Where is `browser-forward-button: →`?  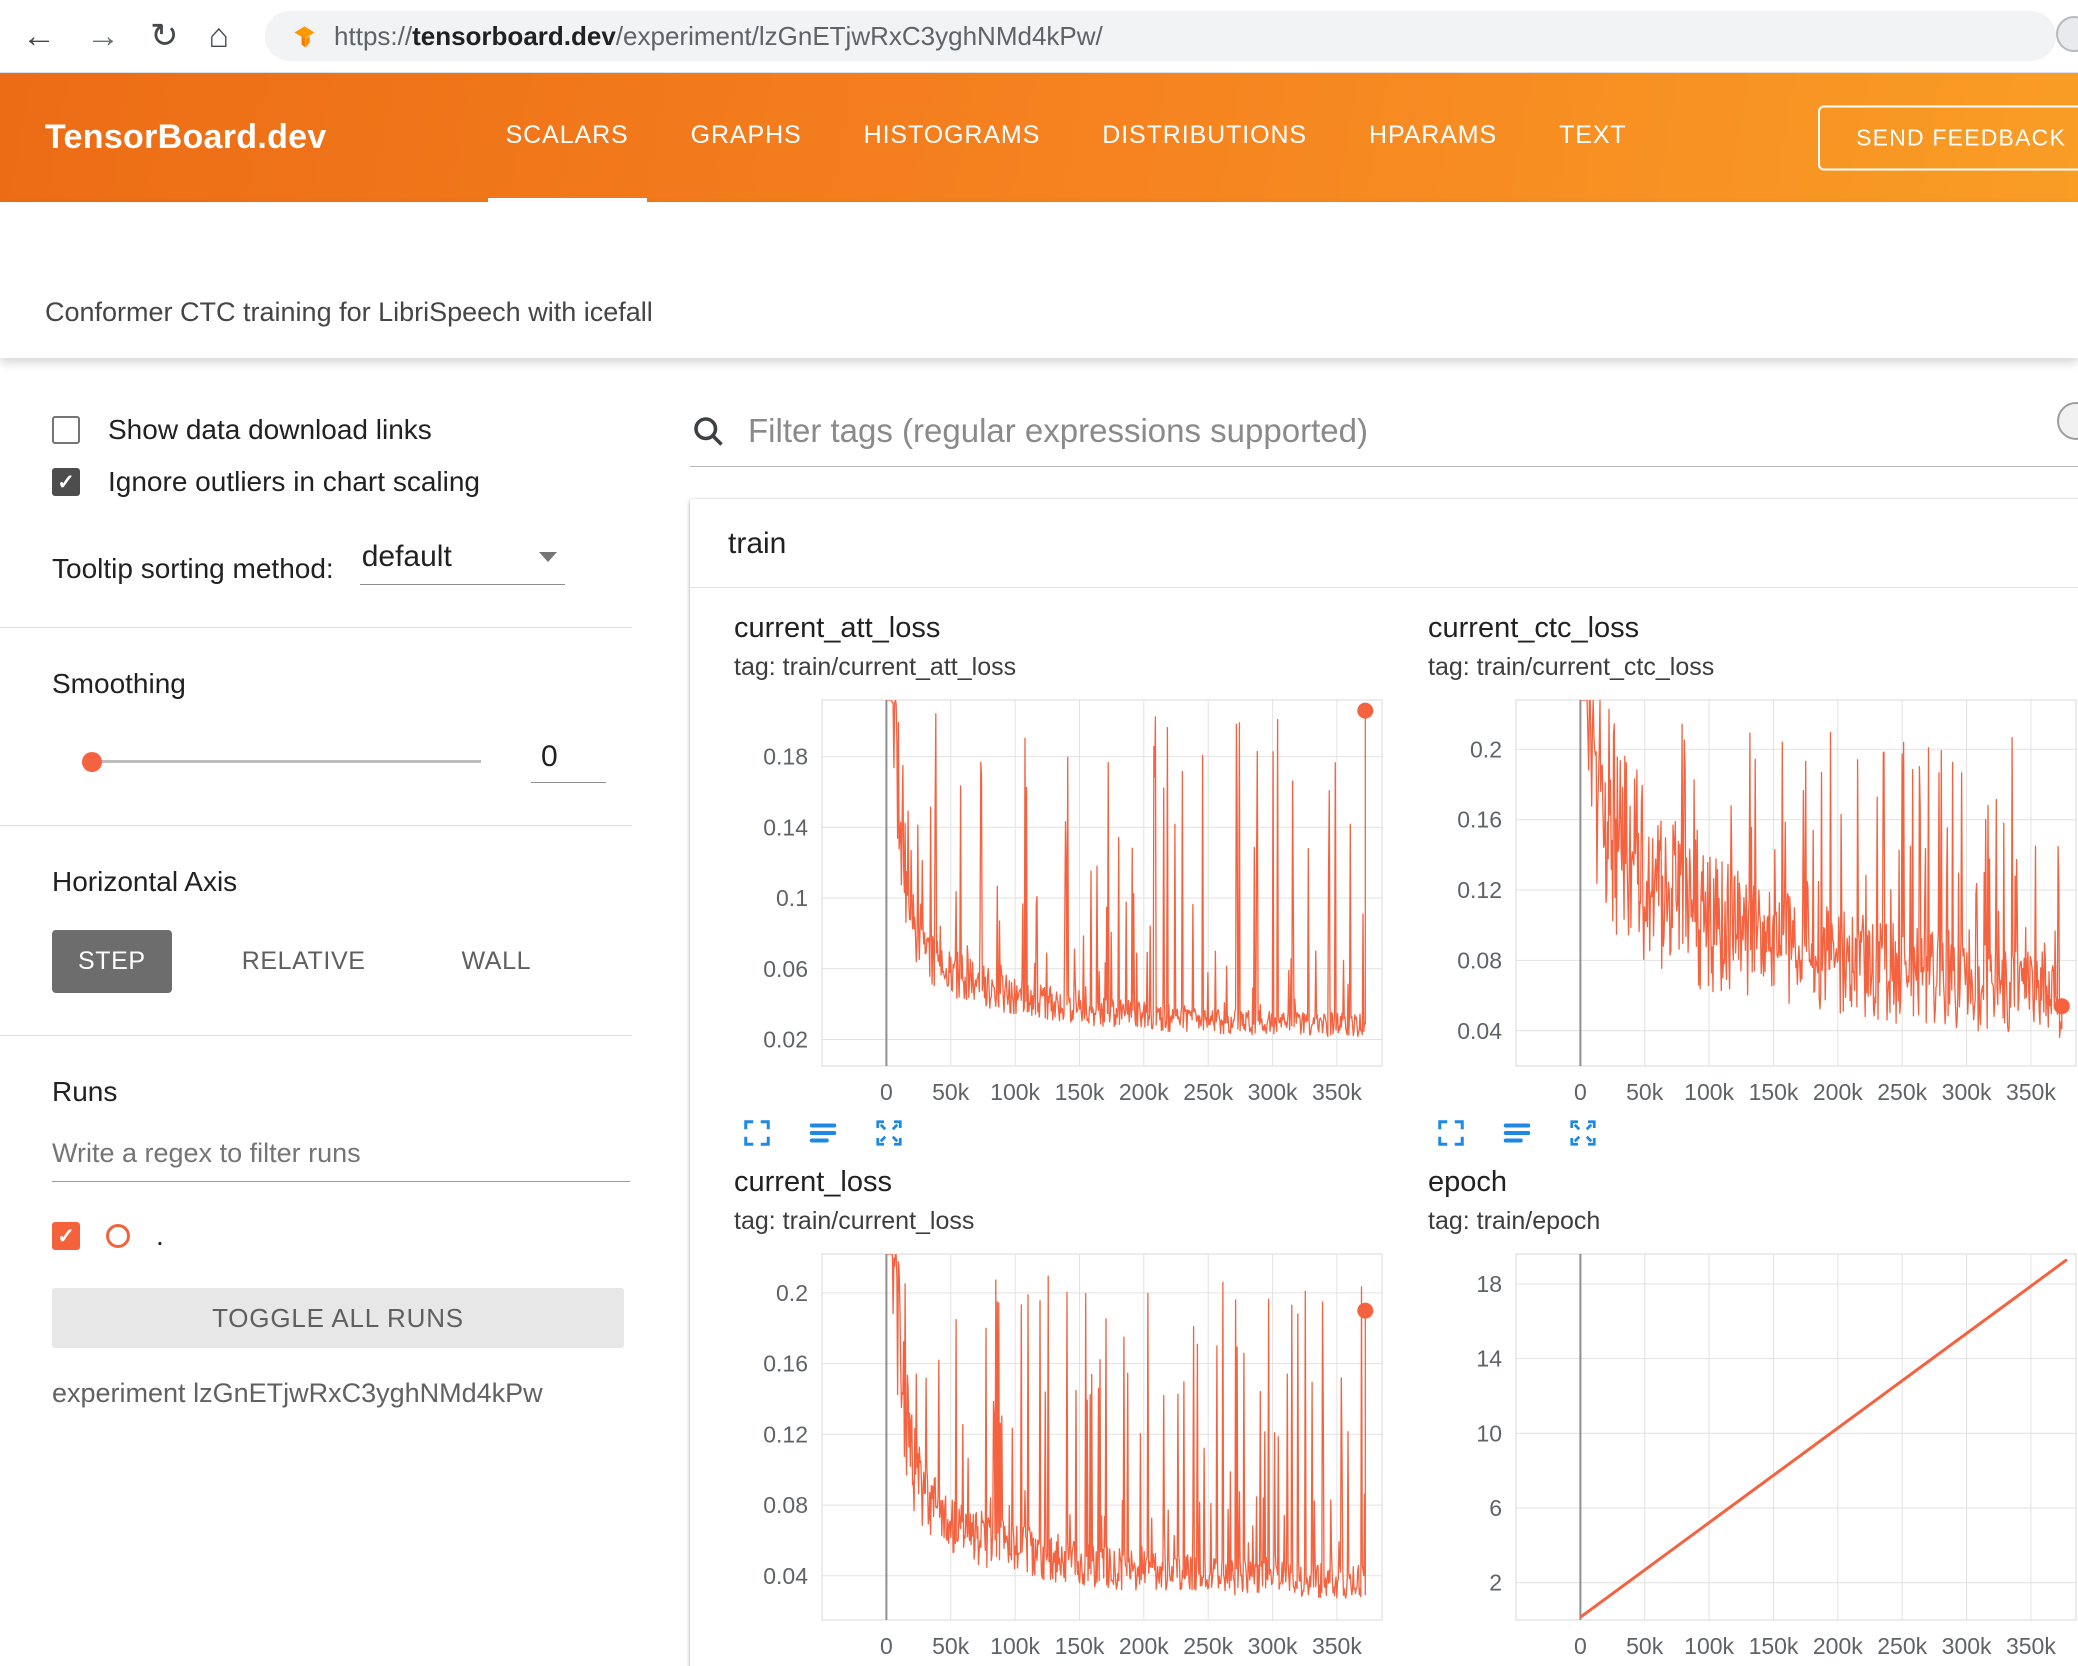
browser-forward-button: → is located at coordinates (103, 36).